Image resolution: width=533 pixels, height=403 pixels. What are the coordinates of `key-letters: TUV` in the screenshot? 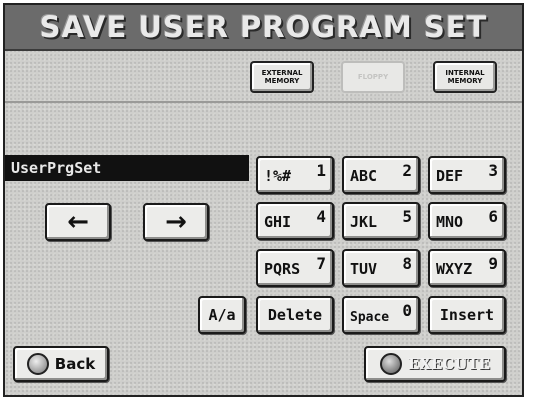 It's located at (364, 269).